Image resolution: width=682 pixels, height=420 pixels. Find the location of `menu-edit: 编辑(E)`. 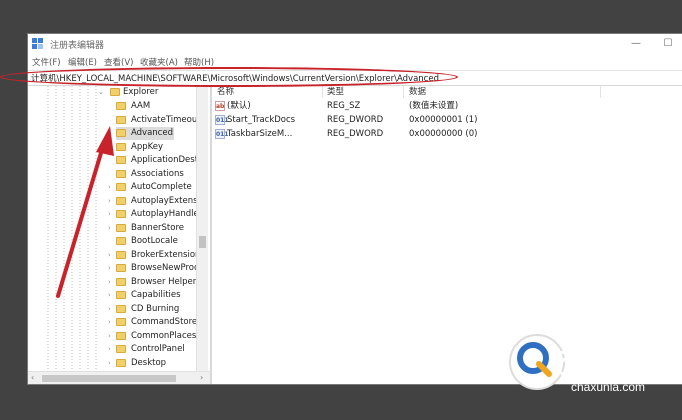

menu-edit: 编辑(E) is located at coordinates (82, 62).